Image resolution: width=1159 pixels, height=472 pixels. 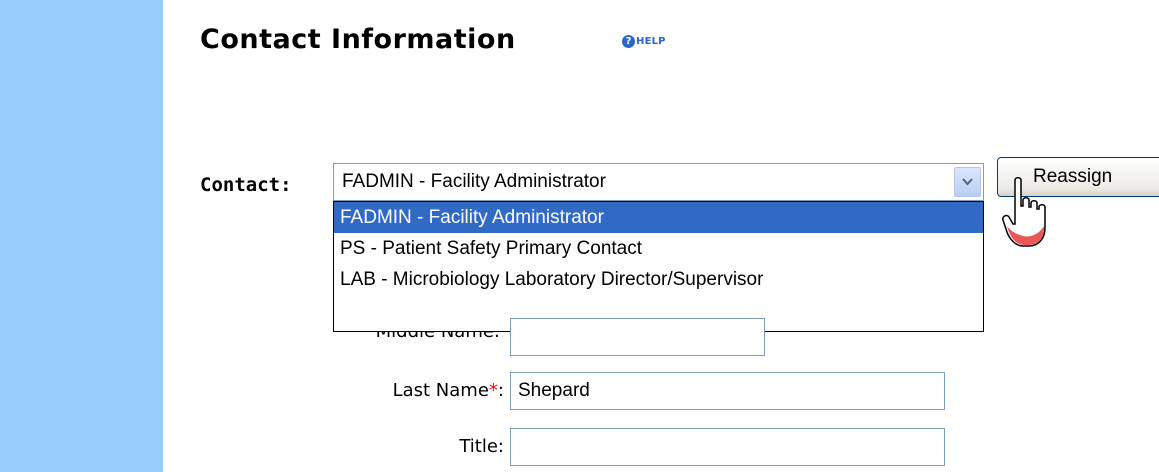 What do you see at coordinates (658, 182) in the screenshot?
I see `contact-select: FADMIN - Facility Administrator` at bounding box center [658, 182].